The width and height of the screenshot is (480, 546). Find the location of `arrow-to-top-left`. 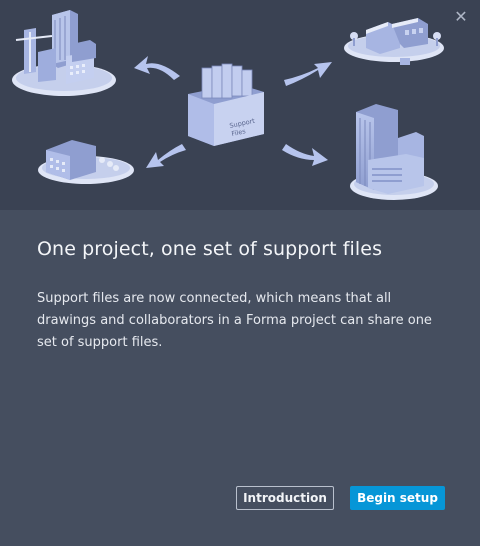

arrow-to-top-left is located at coordinates (157, 68).